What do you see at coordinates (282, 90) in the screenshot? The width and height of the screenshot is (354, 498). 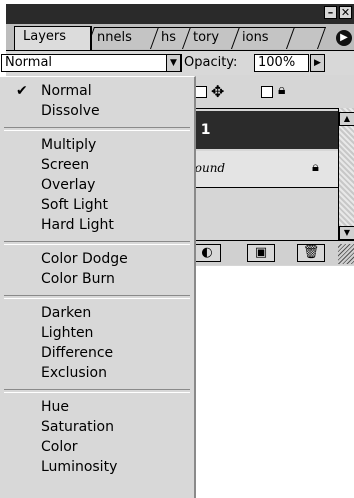 I see `lock-icon: 🔒︎` at bounding box center [282, 90].